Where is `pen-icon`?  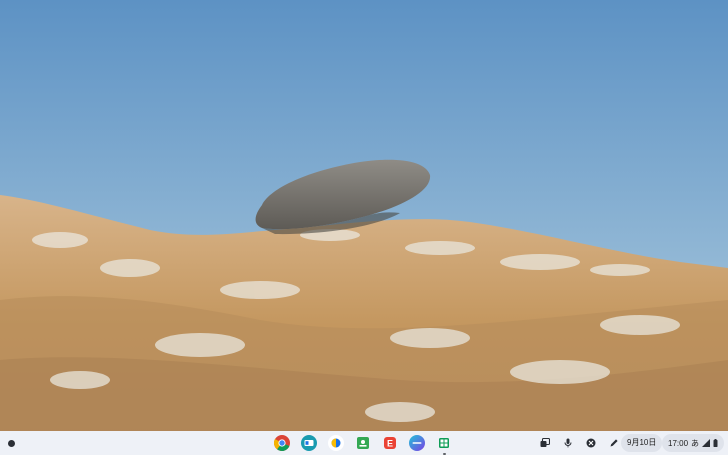 pen-icon is located at coordinates (614, 443).